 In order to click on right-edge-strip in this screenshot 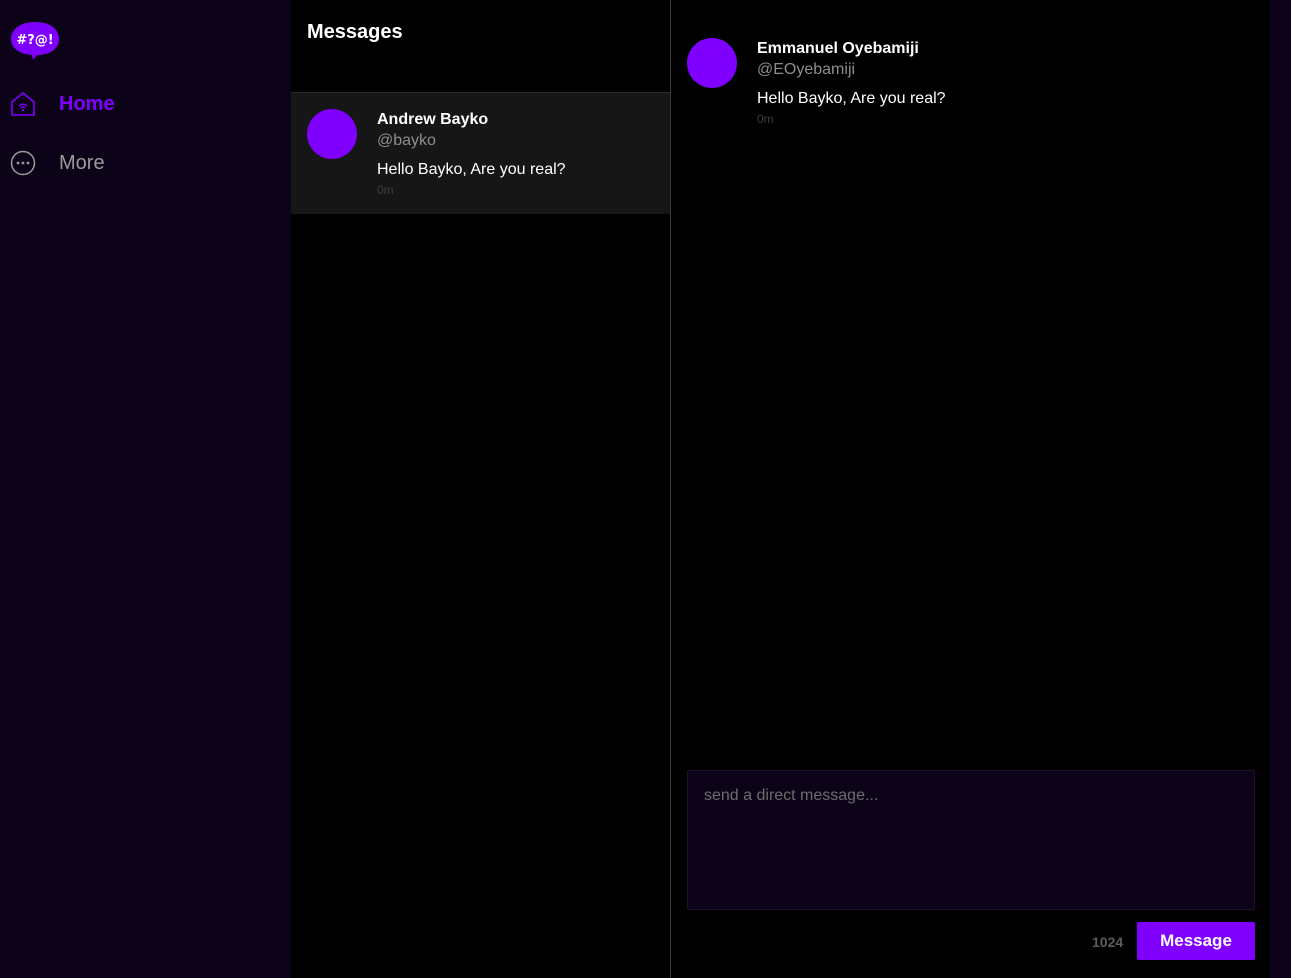, I will do `click(1280, 489)`.